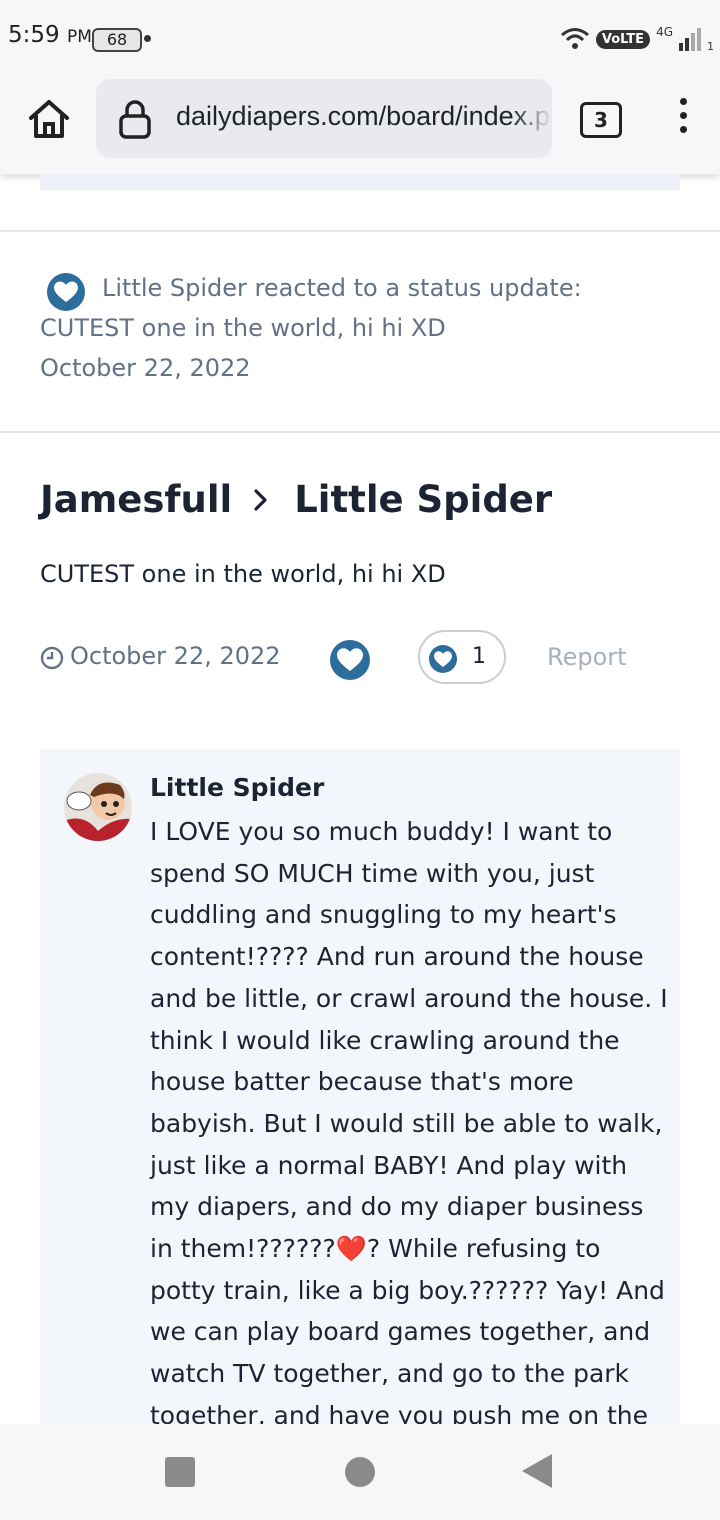 The image size is (720, 1520). I want to click on battery-level: 68, so click(117, 39).